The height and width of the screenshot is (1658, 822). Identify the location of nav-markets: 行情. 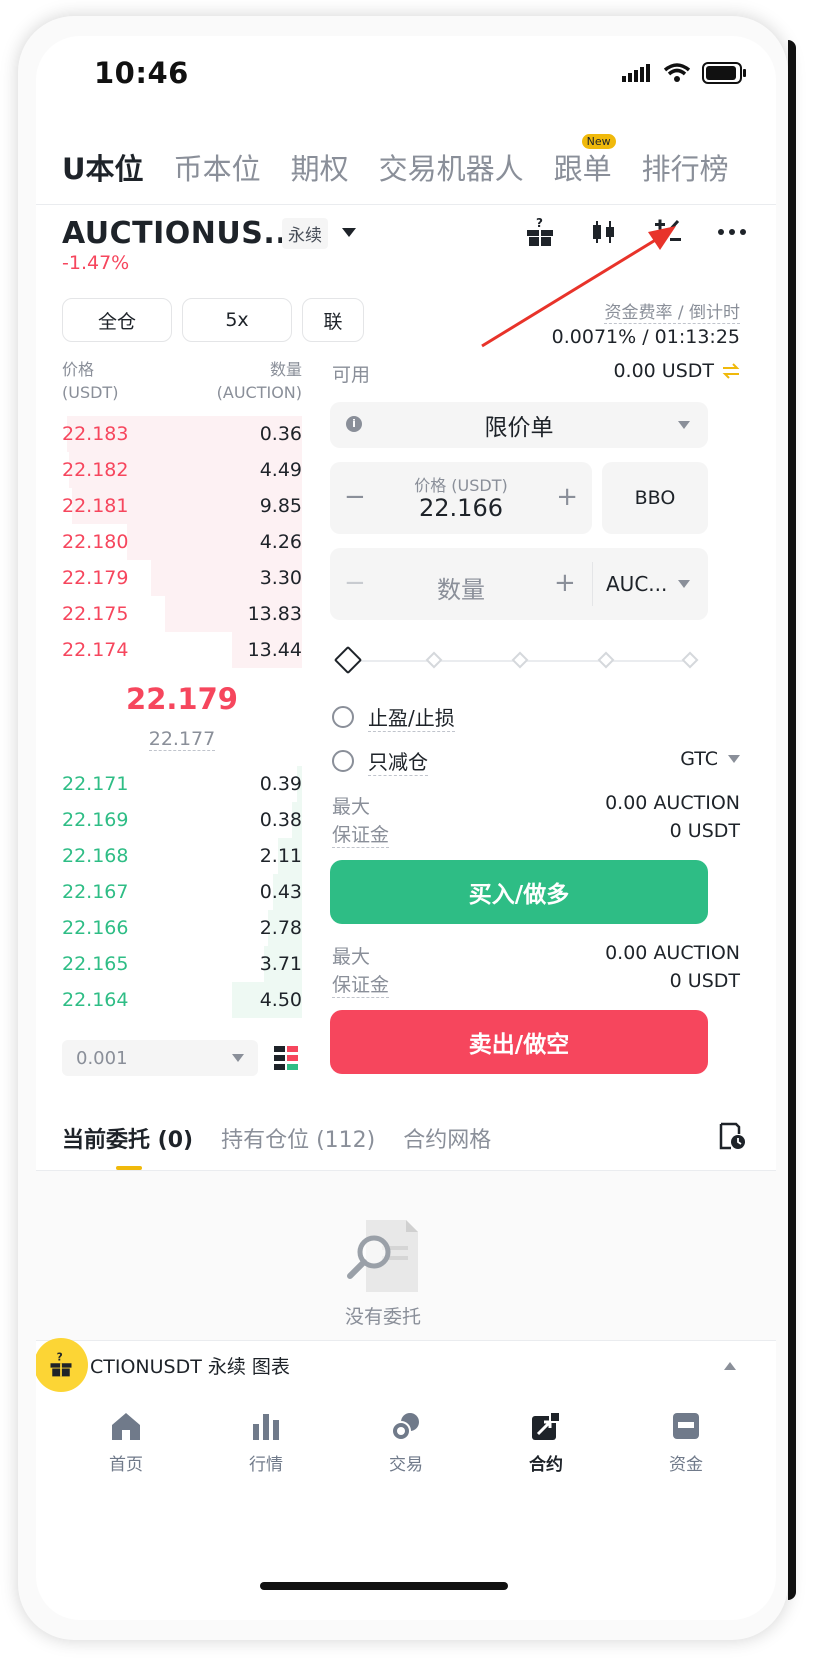
(266, 1471).